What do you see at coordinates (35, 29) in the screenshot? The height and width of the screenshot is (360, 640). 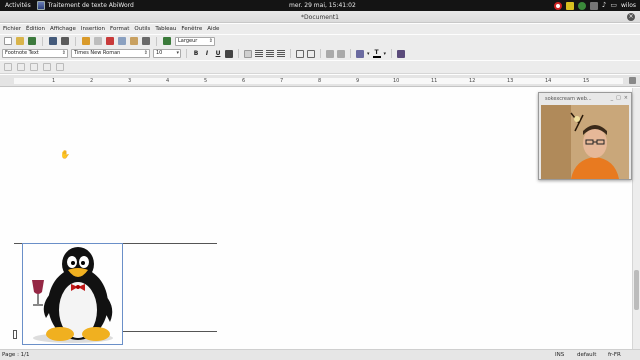 I see `menu-edition: Édition` at bounding box center [35, 29].